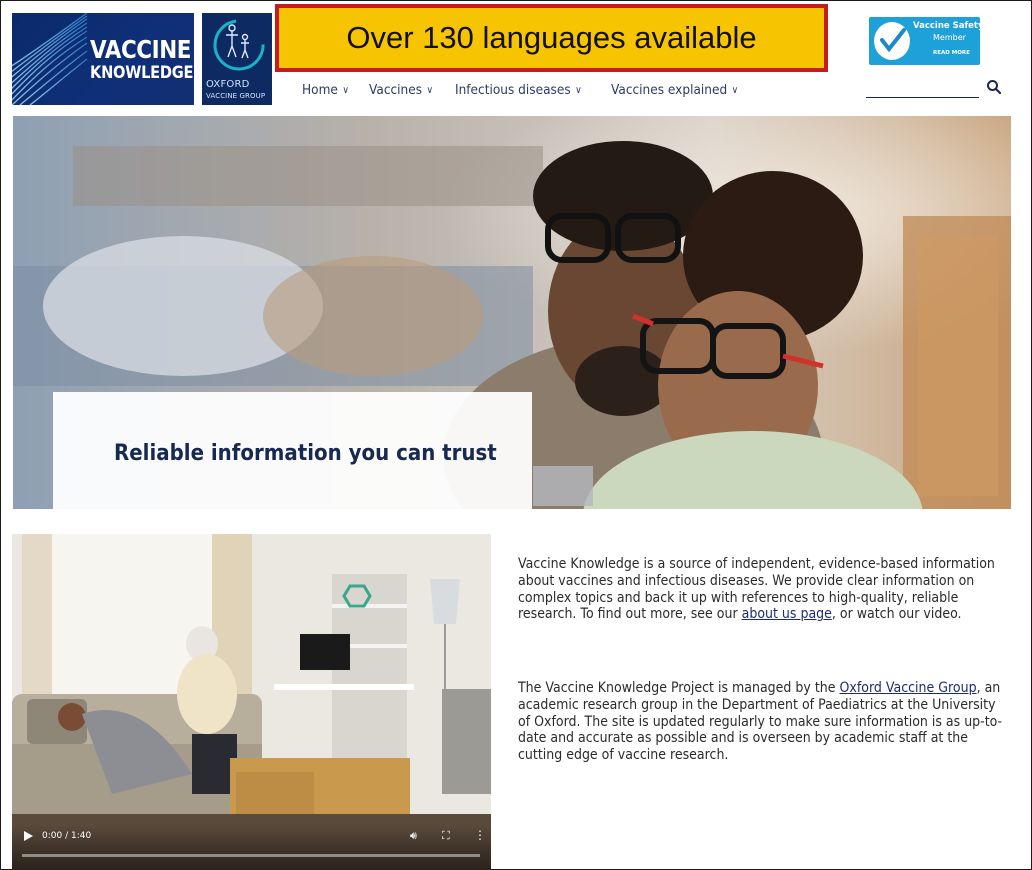 The height and width of the screenshot is (870, 1032). I want to click on ovg-line-2: VACCINE GROUP, so click(236, 96).